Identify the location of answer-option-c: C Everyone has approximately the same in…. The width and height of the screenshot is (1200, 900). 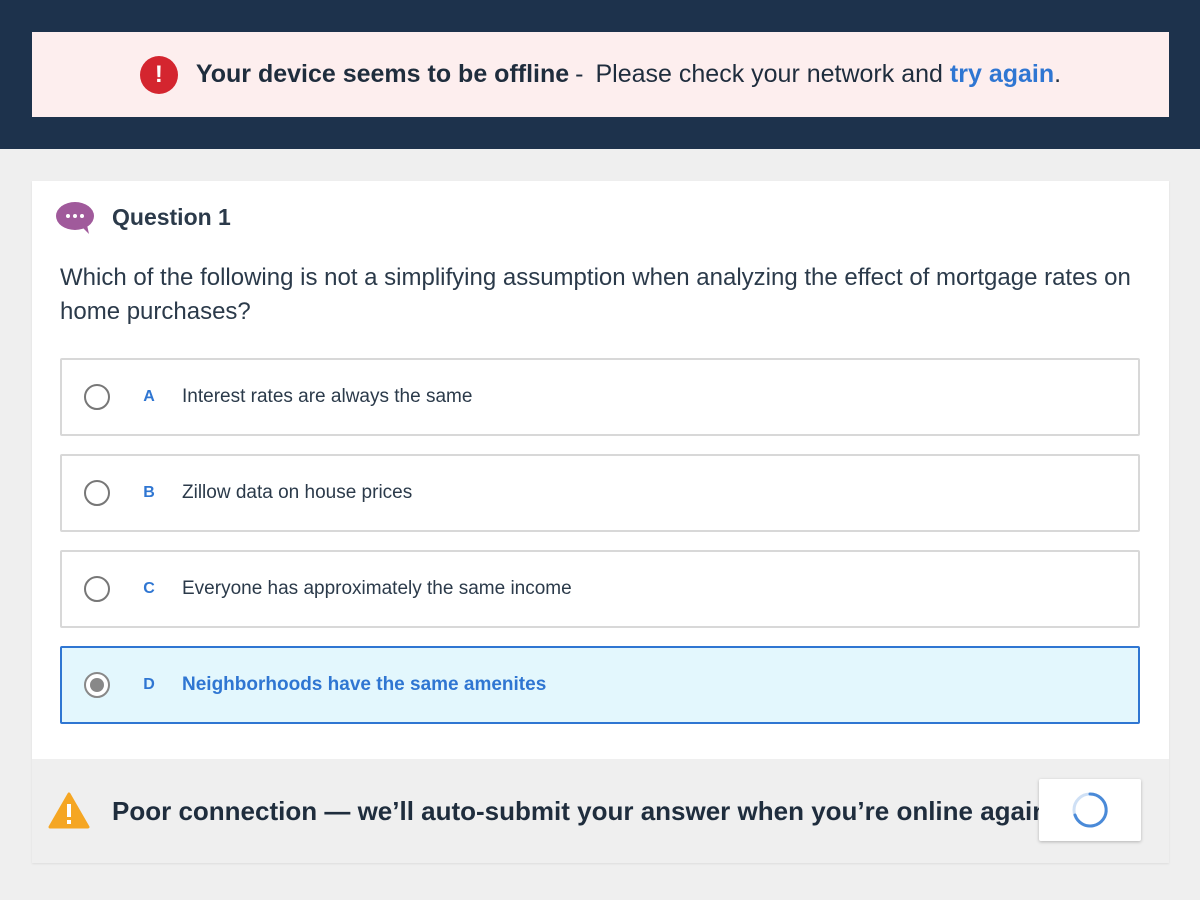
(600, 589).